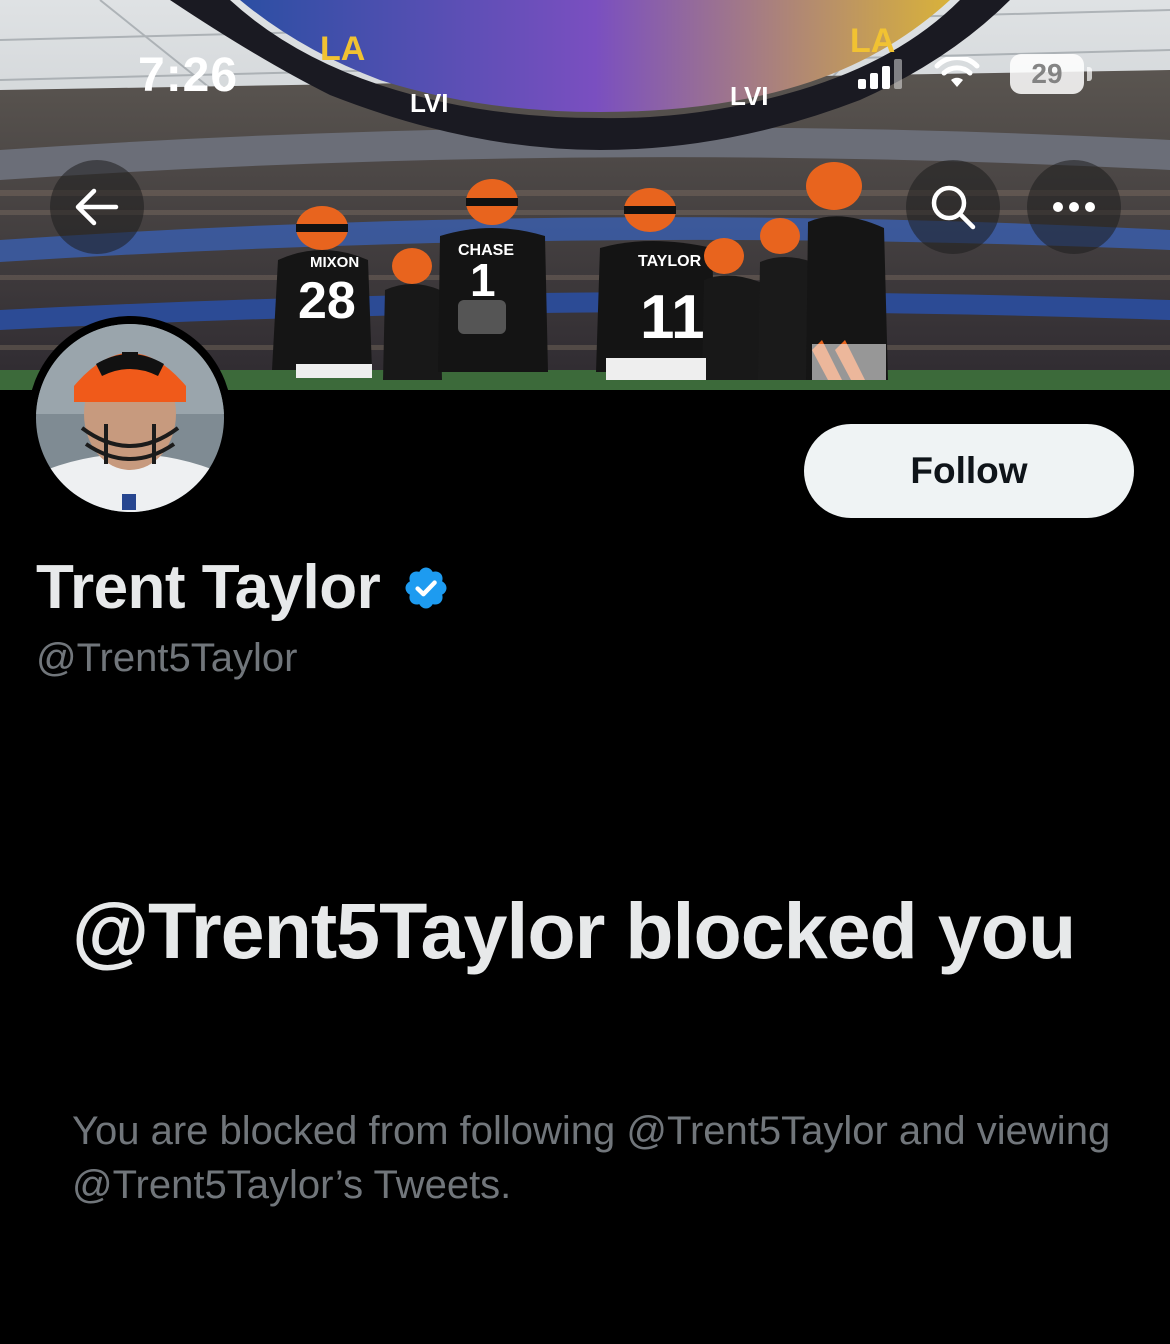 This screenshot has height=1344, width=1170. What do you see at coordinates (167, 658) in the screenshot?
I see `profile-handle: @Trent5Taylor` at bounding box center [167, 658].